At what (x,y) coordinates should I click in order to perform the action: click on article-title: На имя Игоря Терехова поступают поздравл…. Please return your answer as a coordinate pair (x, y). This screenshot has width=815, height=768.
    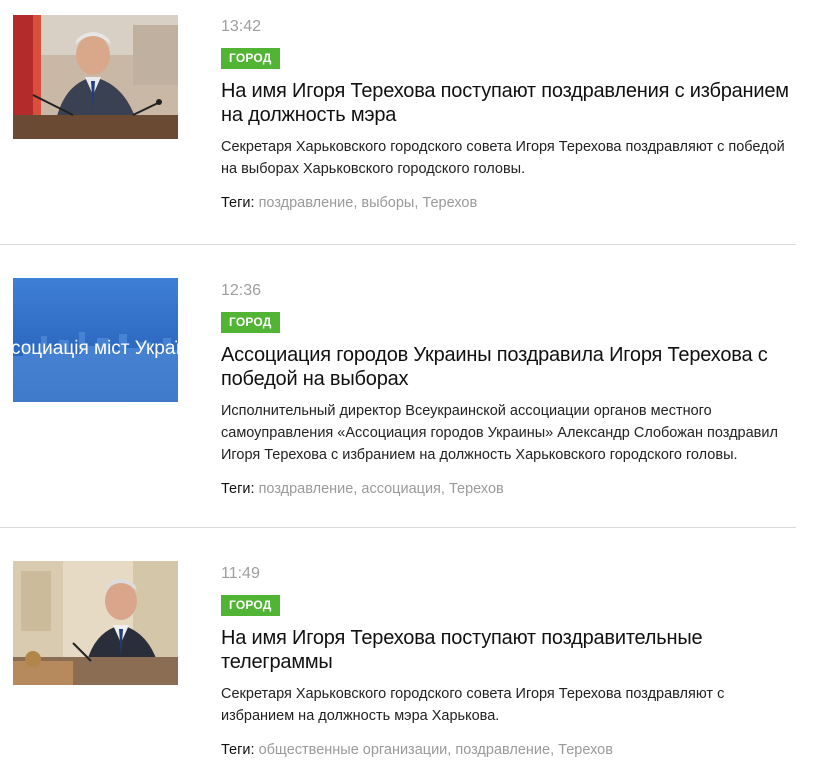
    Looking at the image, I should click on (508, 103).